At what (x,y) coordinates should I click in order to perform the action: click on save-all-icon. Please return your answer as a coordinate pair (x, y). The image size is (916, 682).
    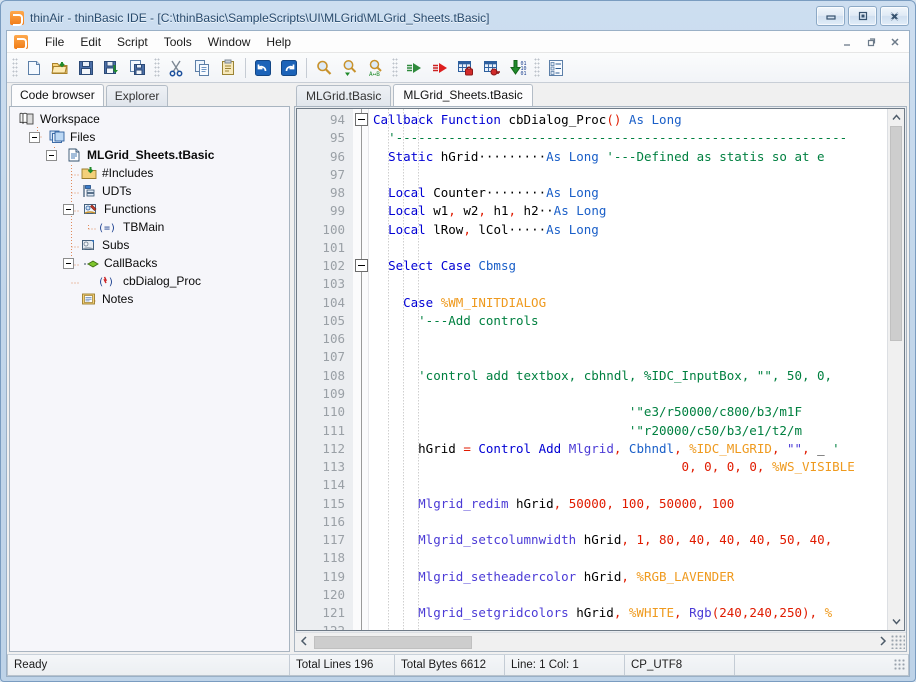
    Looking at the image, I should click on (138, 68).